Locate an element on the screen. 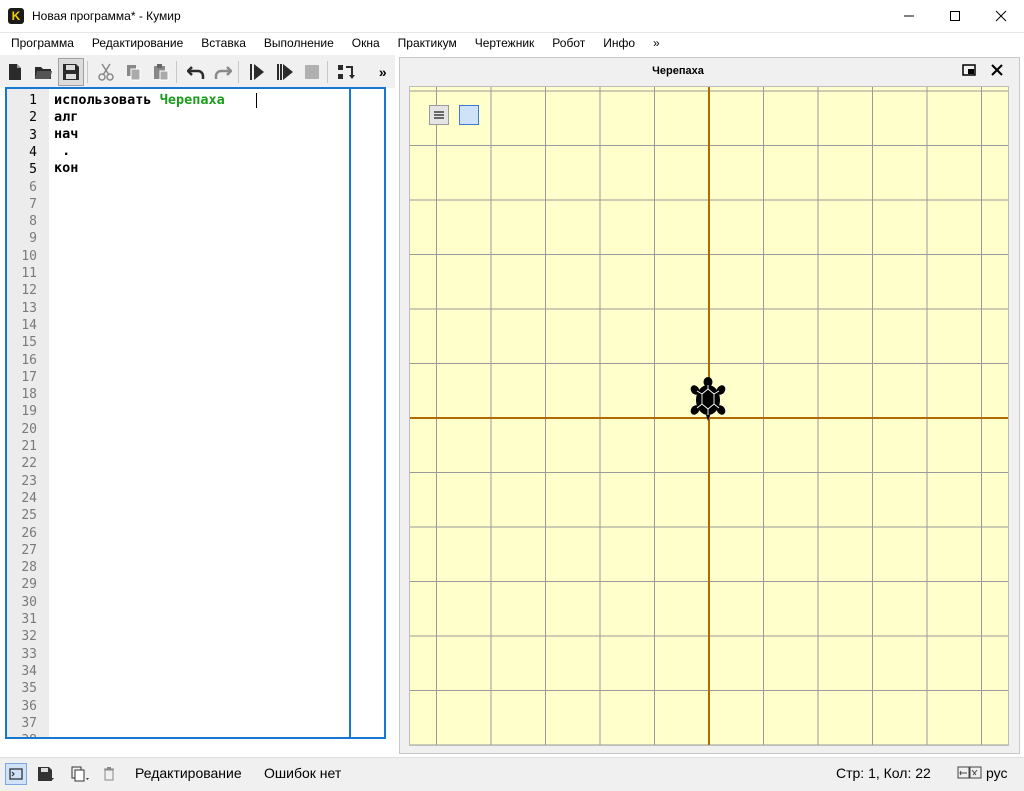 The image size is (1024, 791). float-window-icon is located at coordinates (969, 70).